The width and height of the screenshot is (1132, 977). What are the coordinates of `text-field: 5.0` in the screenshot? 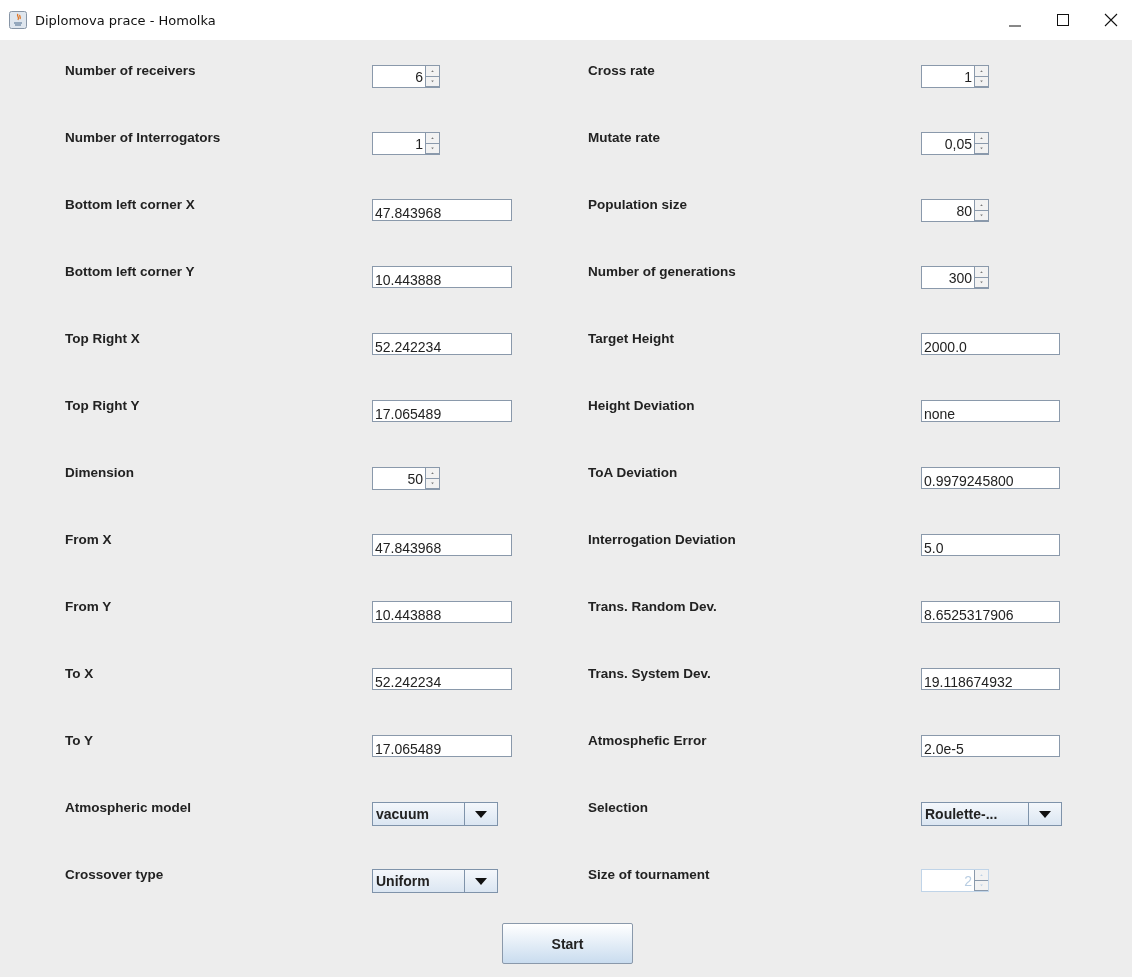 It's located at (990, 545).